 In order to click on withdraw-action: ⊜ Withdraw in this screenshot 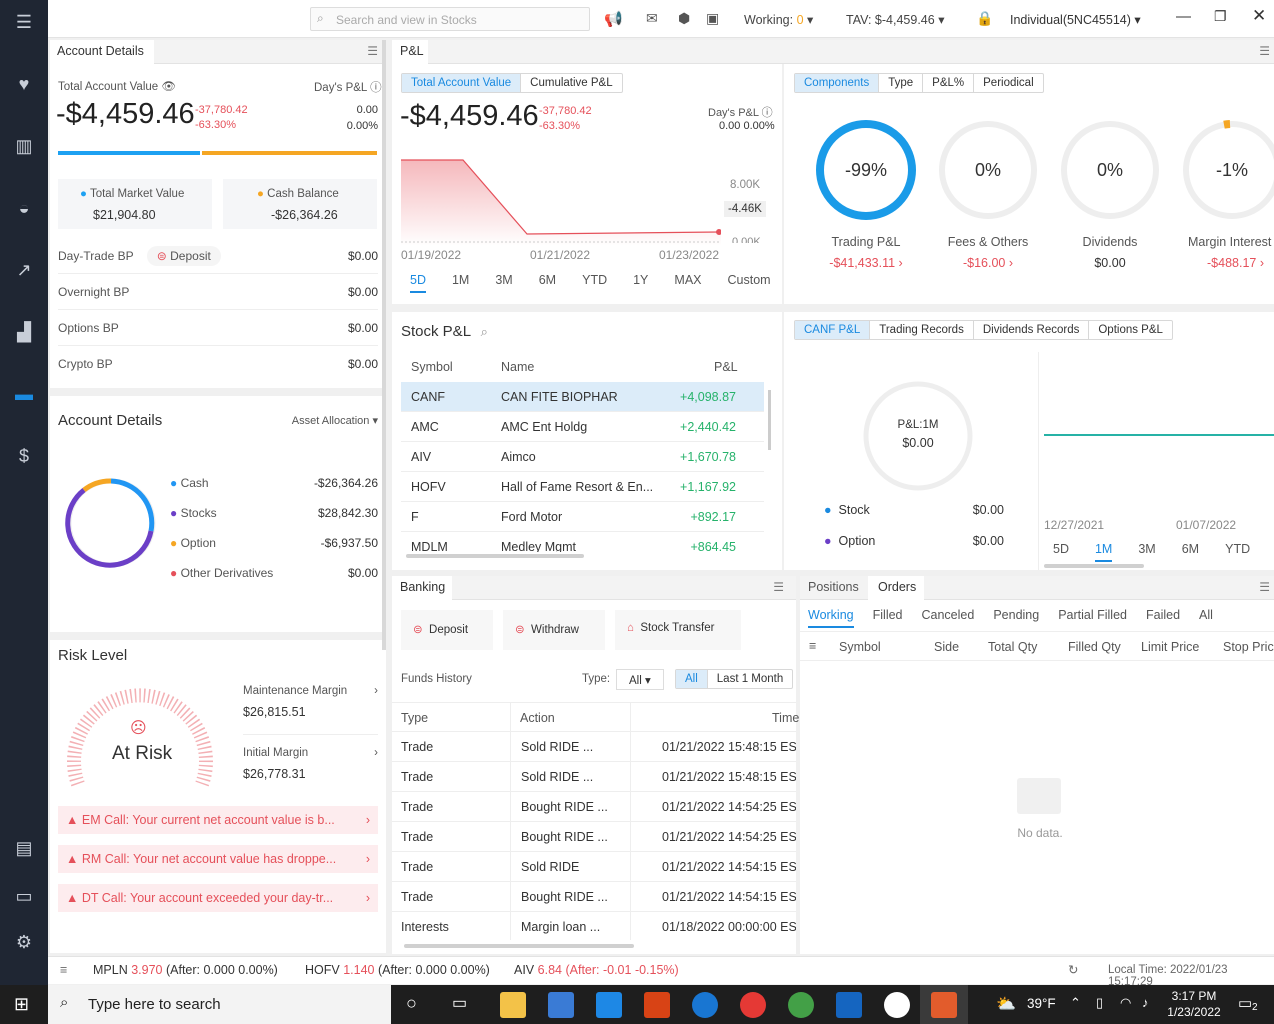, I will do `click(554, 630)`.